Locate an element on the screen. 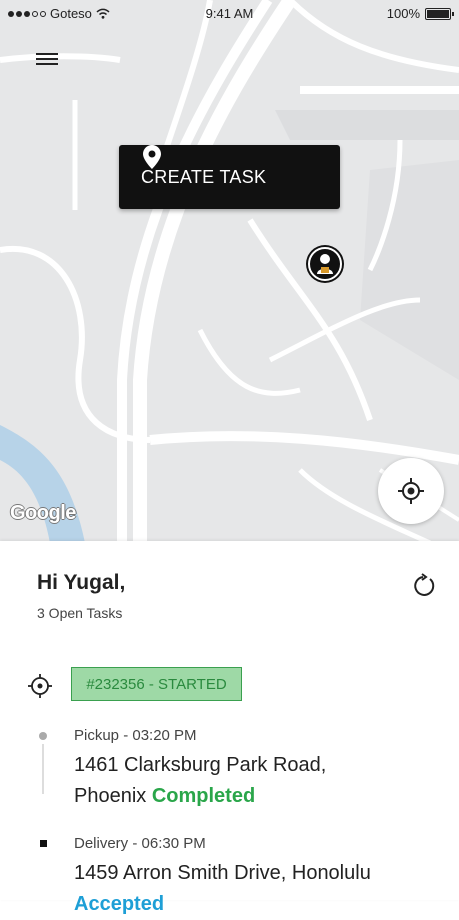  pickup-meta: Pickup - 03:20 PM is located at coordinates (135, 735).